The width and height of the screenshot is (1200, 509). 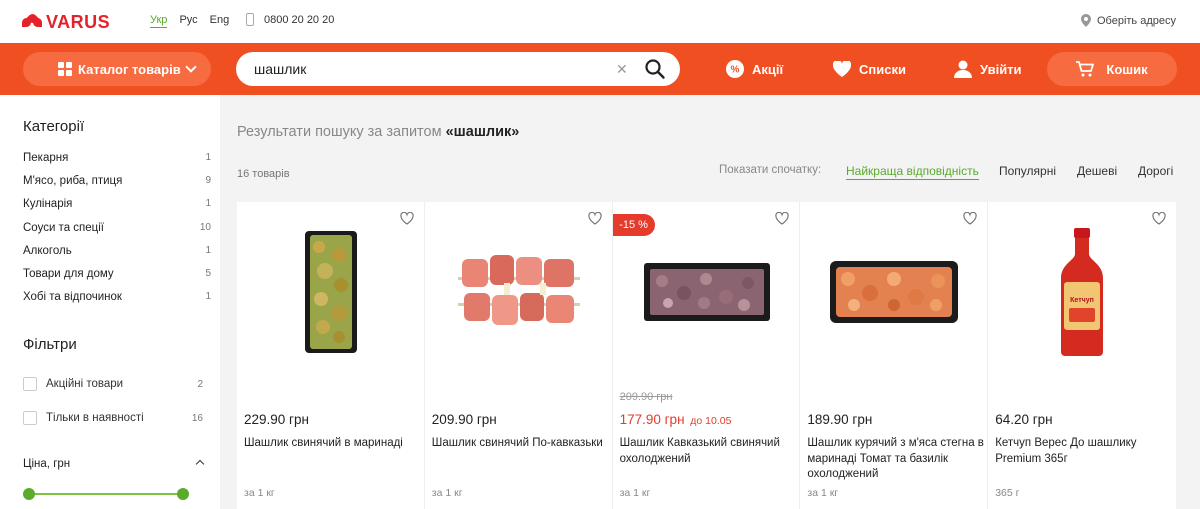 What do you see at coordinates (622, 69) in the screenshot?
I see `clear-icon: ✕` at bounding box center [622, 69].